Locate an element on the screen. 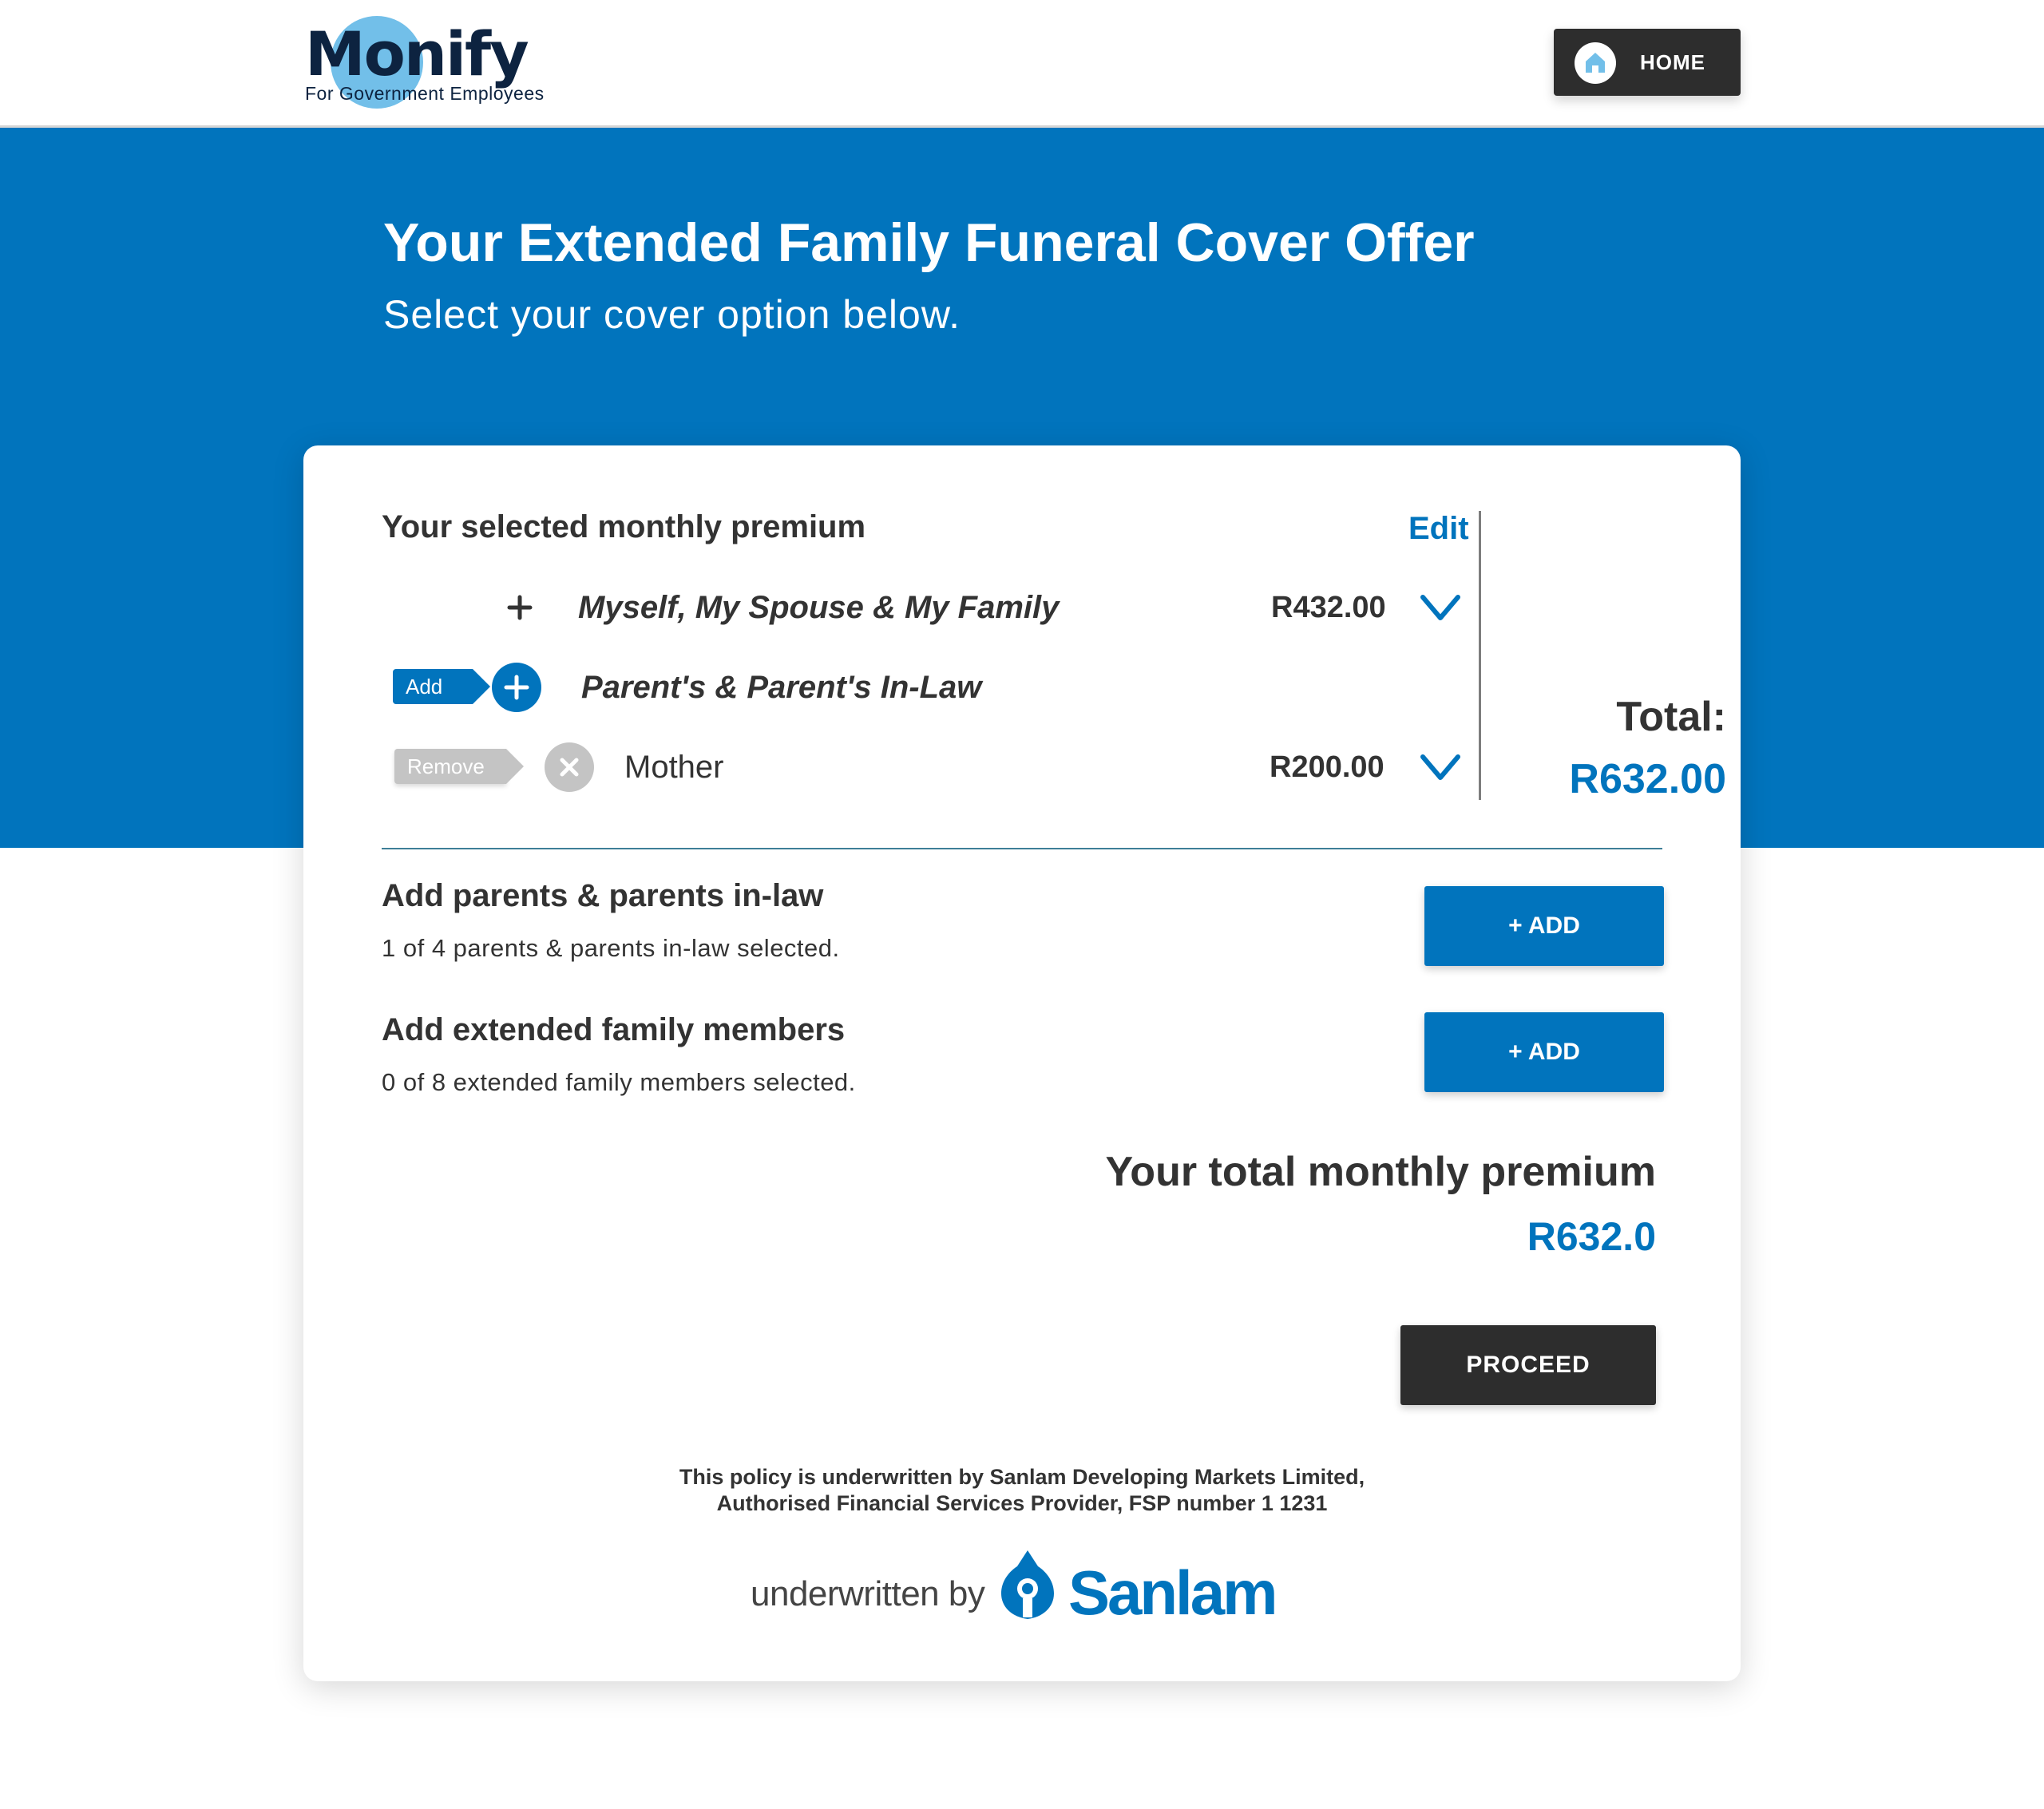  proceed-button: PROCEED is located at coordinates (1528, 1365).